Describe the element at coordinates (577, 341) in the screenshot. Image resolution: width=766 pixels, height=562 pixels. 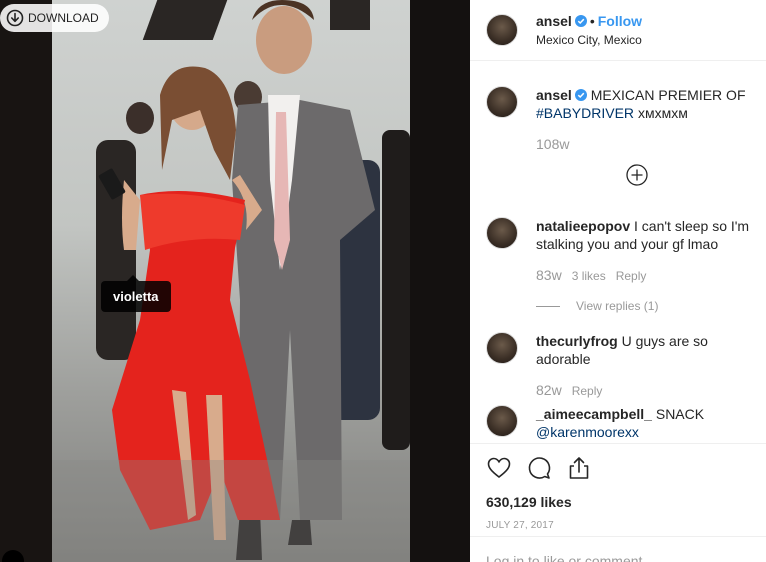
I see `comment-username: thecurlyfrog` at that location.